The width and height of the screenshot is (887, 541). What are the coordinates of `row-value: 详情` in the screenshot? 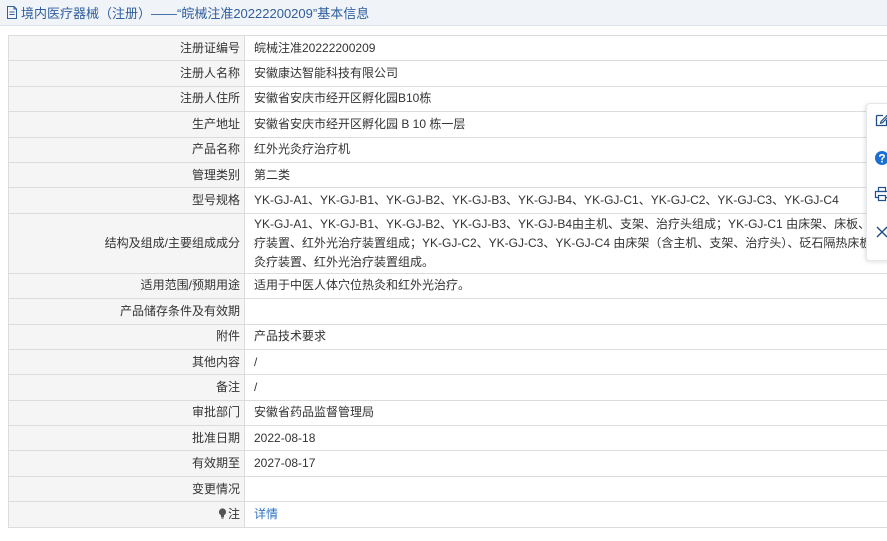 It's located at (565, 514).